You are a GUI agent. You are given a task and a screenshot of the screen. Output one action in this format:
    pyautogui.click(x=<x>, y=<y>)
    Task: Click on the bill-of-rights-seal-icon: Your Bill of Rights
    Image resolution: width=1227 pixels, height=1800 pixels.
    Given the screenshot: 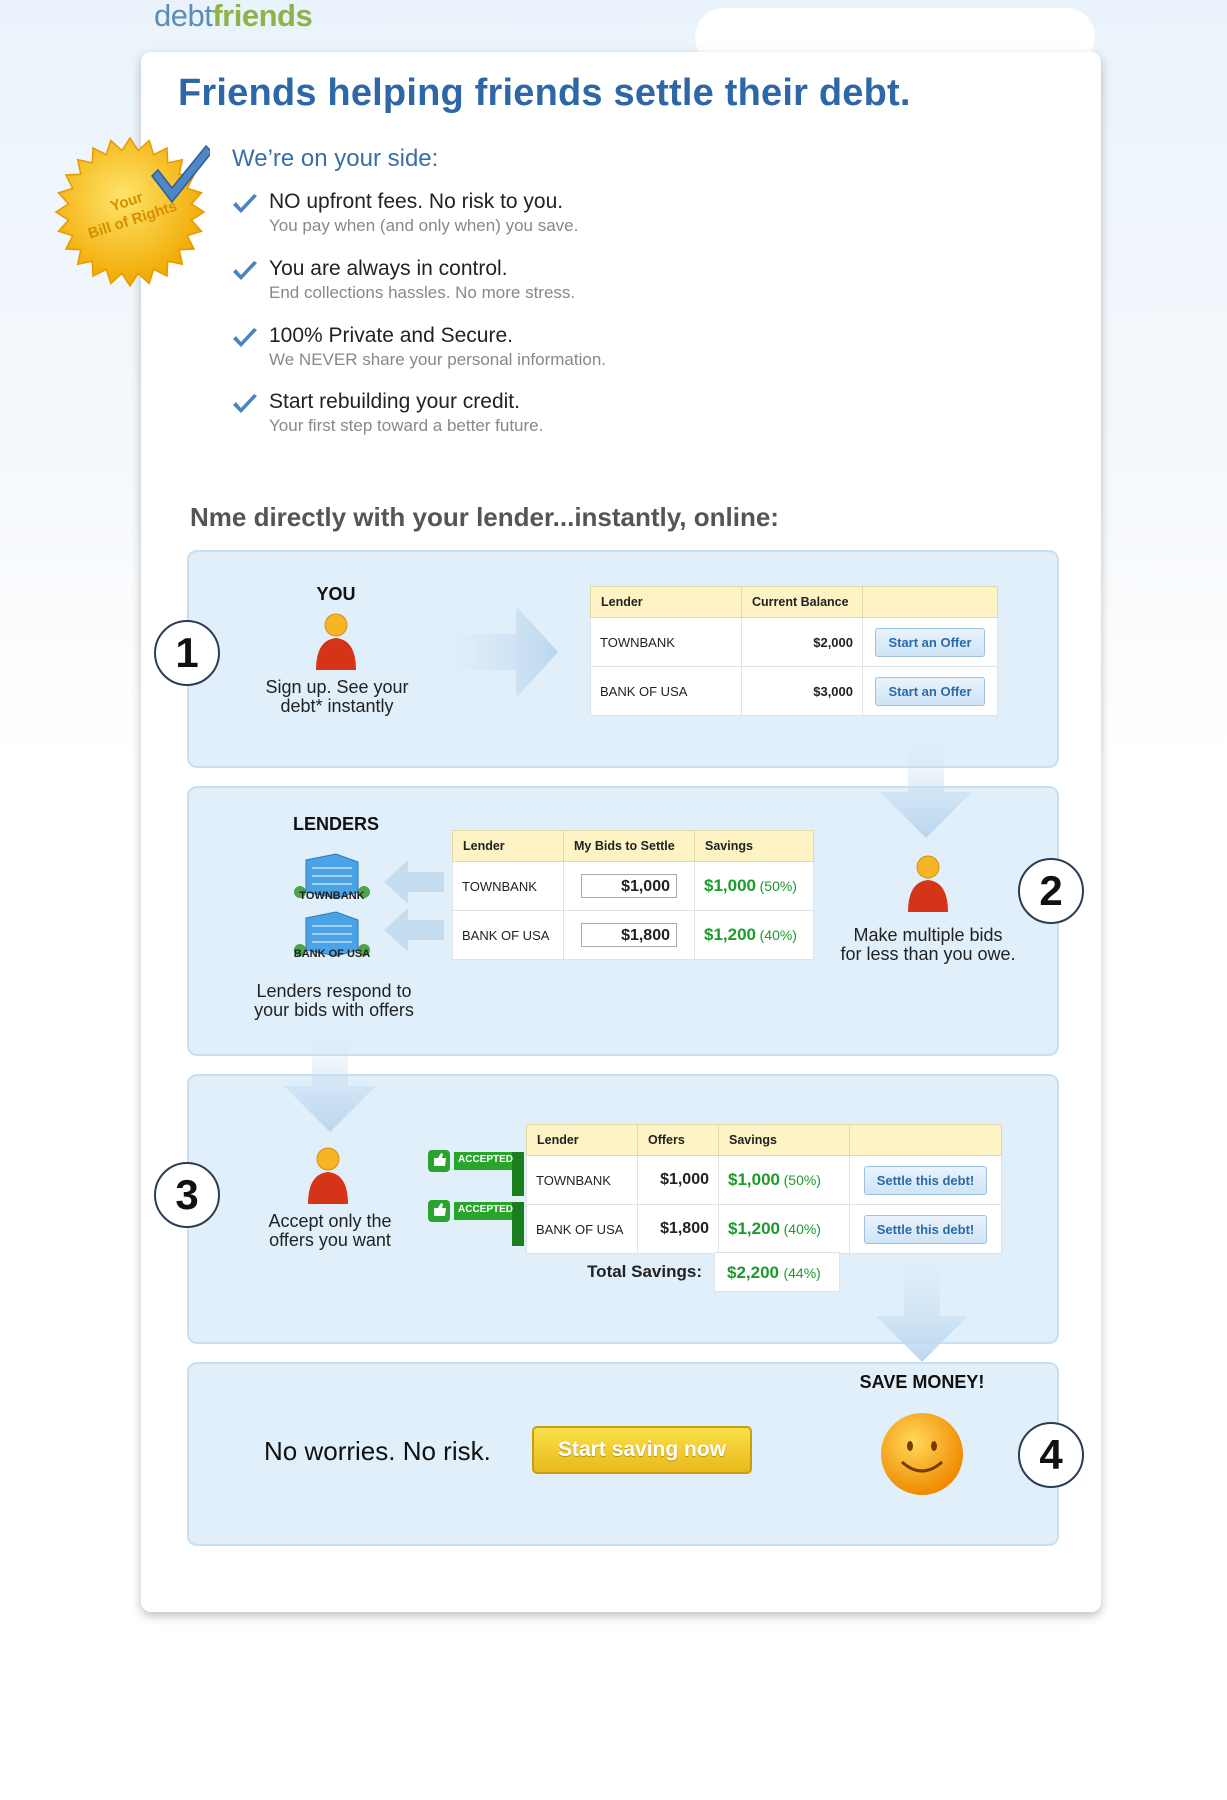 What is the action you would take?
    pyautogui.click(x=132, y=212)
    